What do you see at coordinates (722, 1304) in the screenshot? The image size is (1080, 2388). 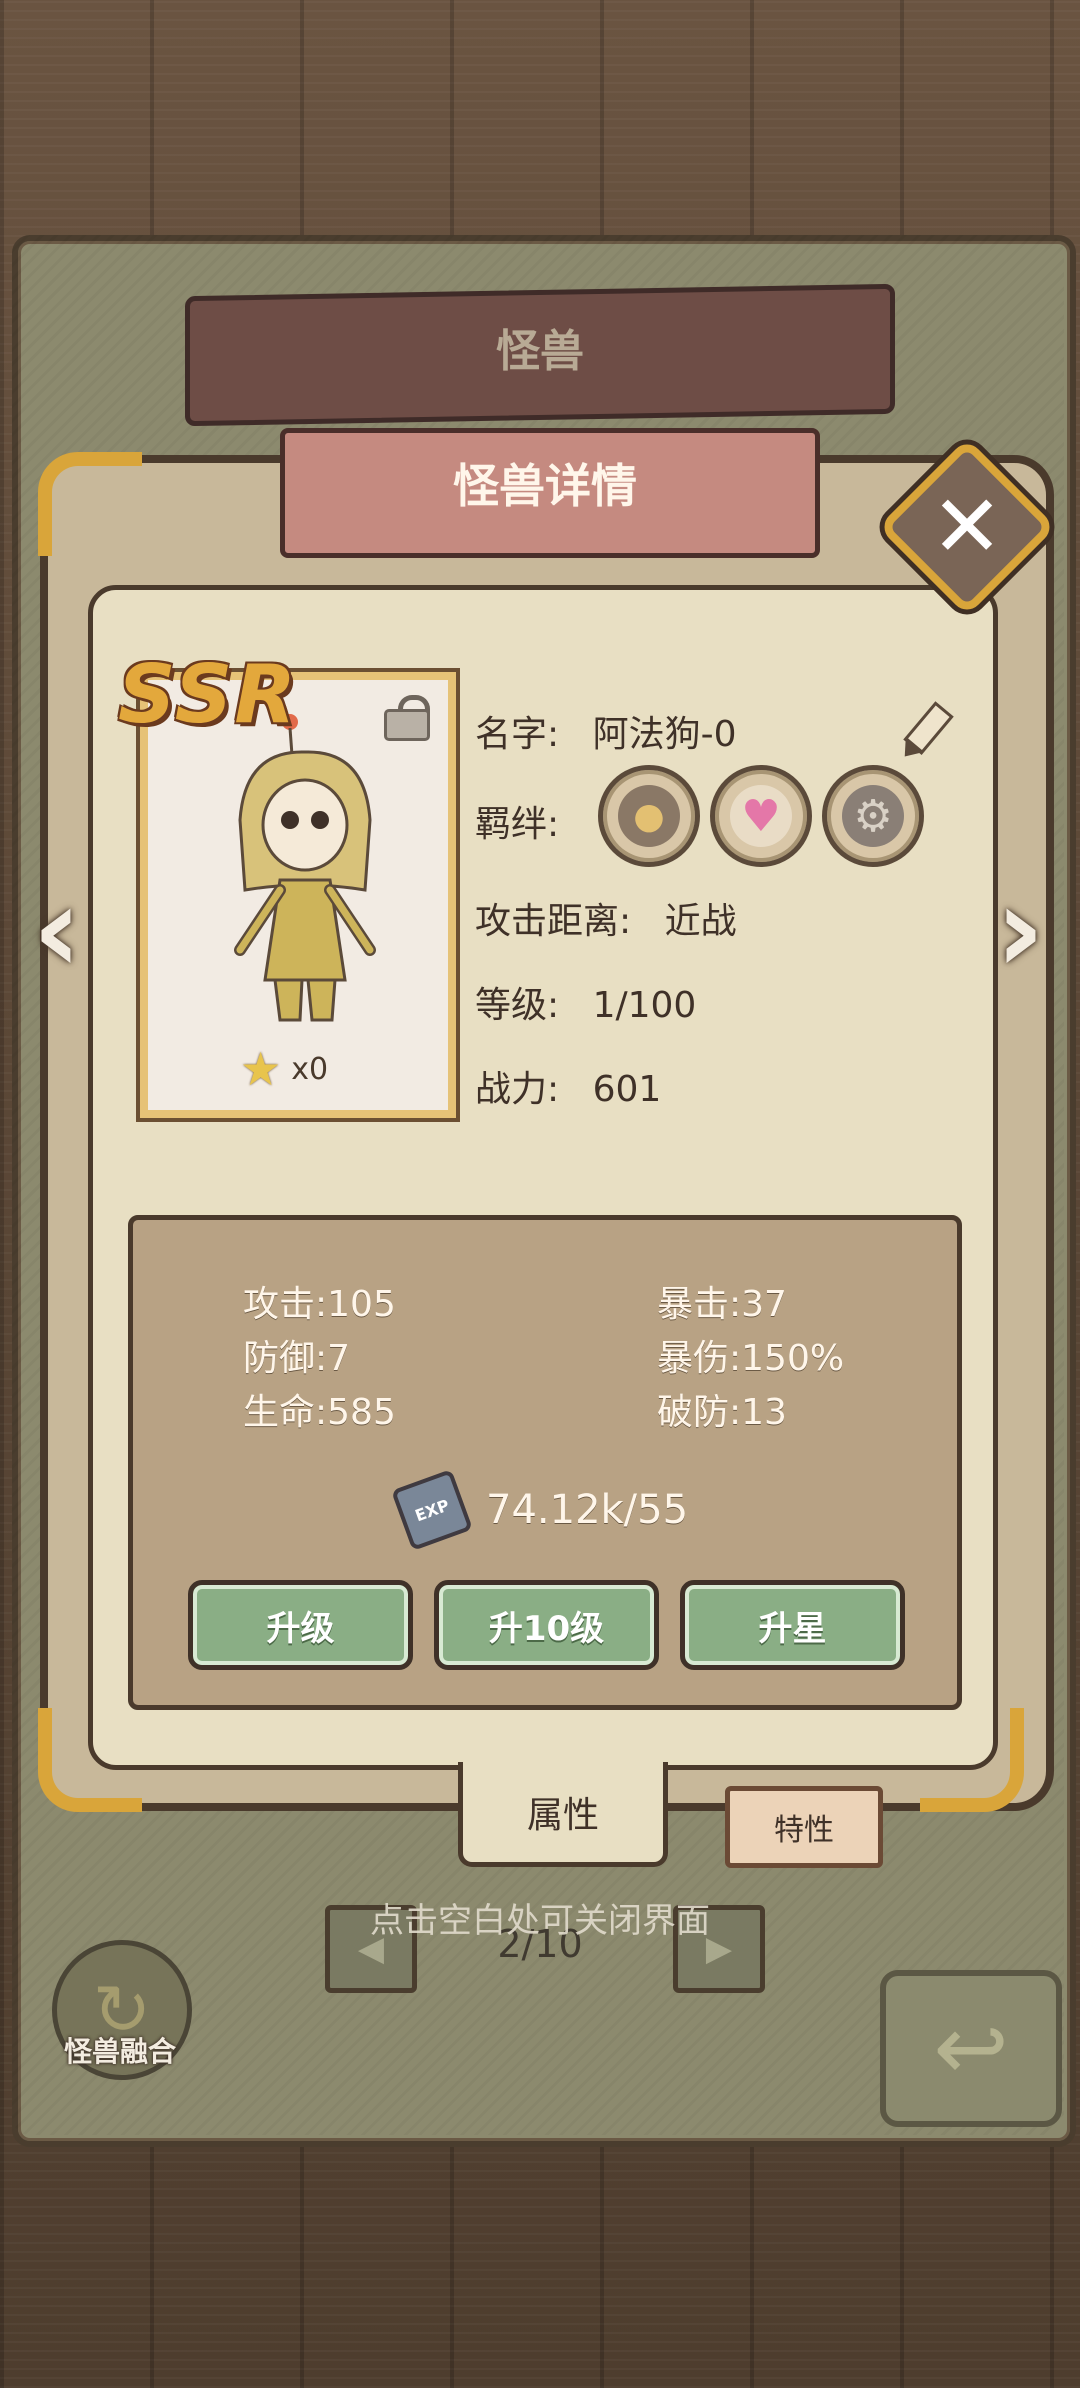 I see `stat-crit: 暴击:37` at bounding box center [722, 1304].